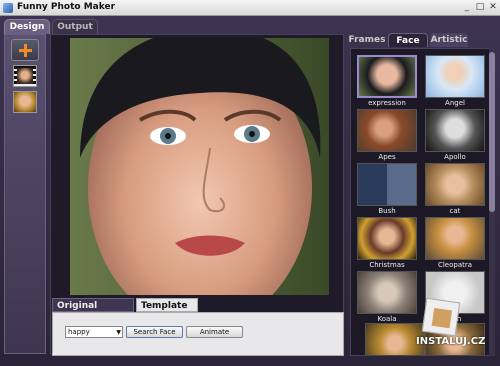  Describe the element at coordinates (467, 7) in the screenshot. I see `minimize-button: _` at that location.